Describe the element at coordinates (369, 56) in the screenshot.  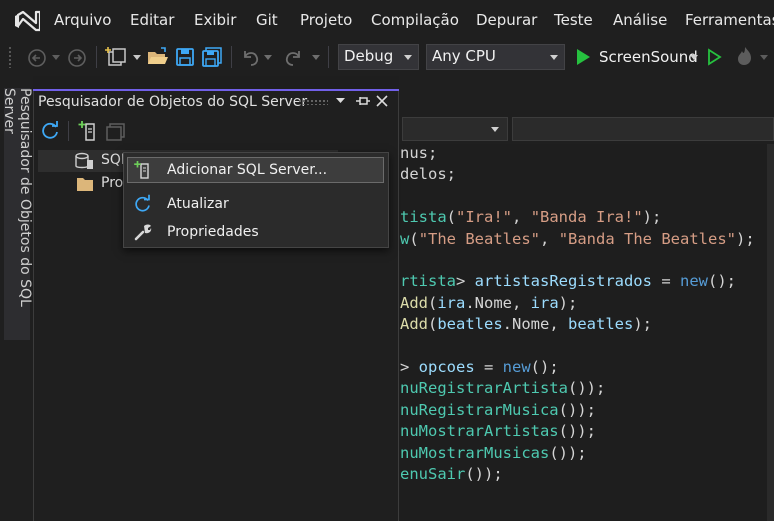
I see `configuration-value: Debug` at that location.